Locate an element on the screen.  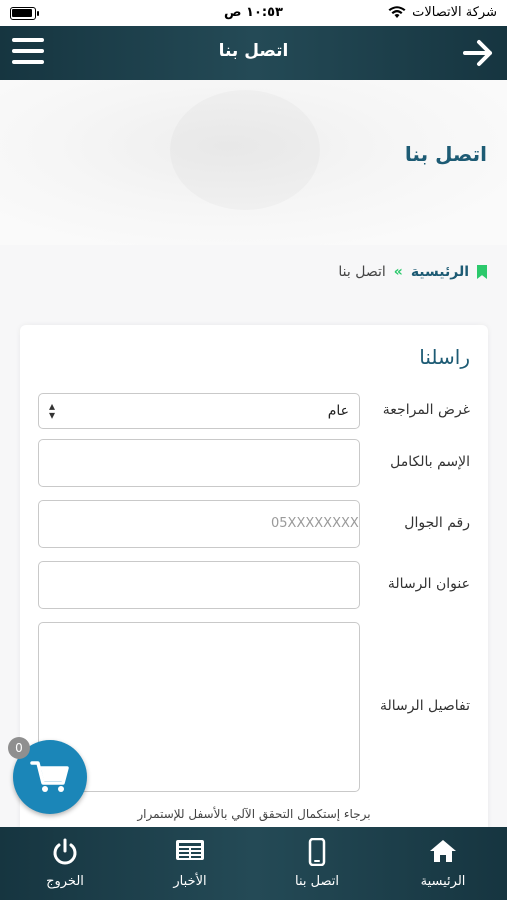
status-time: ١٠:٥٣ ص is located at coordinates (253, 12).